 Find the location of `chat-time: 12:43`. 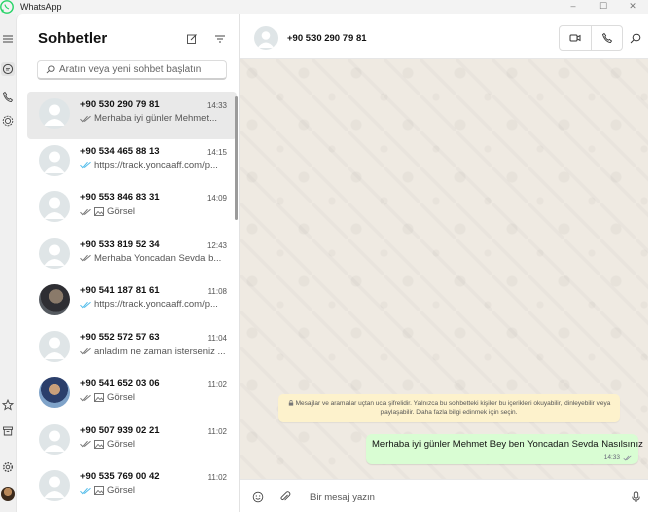

chat-time: 12:43 is located at coordinates (216, 245).